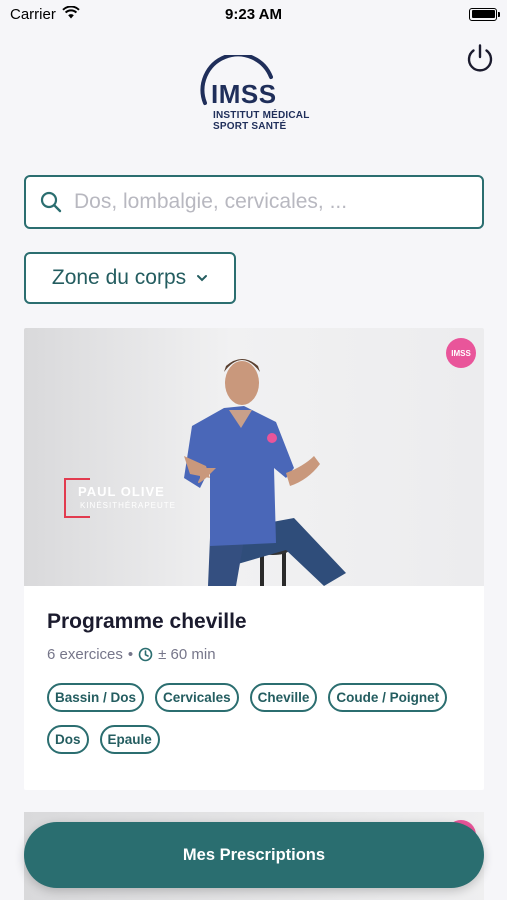 Image resolution: width=507 pixels, height=900 pixels. I want to click on imss-logo: IMSS INSTITUT MÉDICAL SPORT SANTÉ, so click(256, 95).